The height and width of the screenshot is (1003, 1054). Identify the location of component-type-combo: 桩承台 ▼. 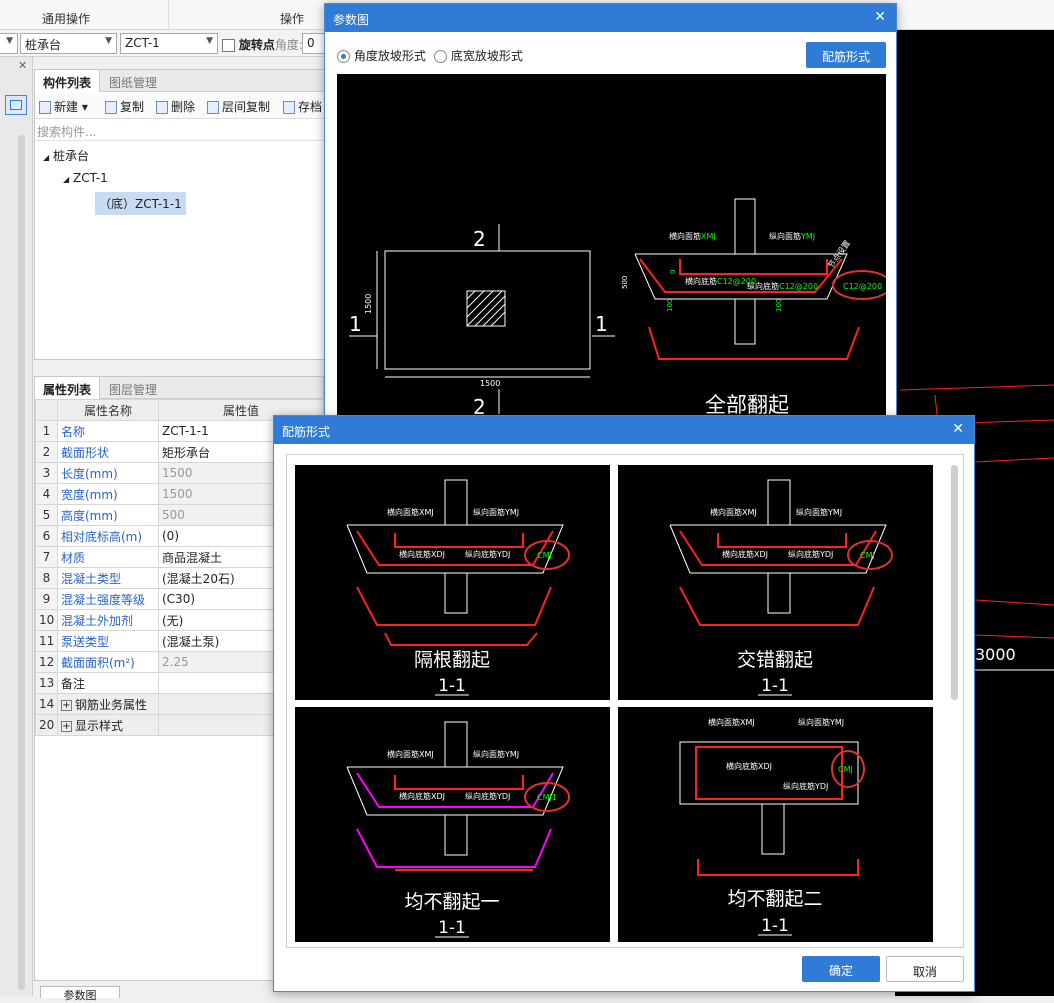
(68, 43).